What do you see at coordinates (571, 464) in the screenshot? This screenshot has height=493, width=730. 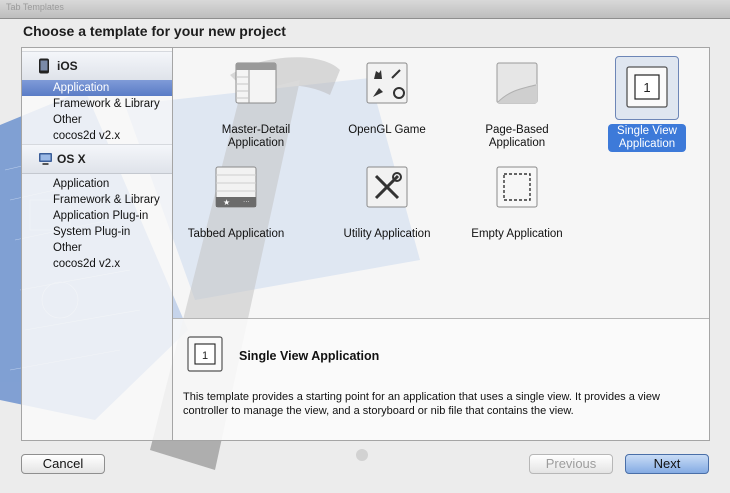 I see `previous-button: Previous` at bounding box center [571, 464].